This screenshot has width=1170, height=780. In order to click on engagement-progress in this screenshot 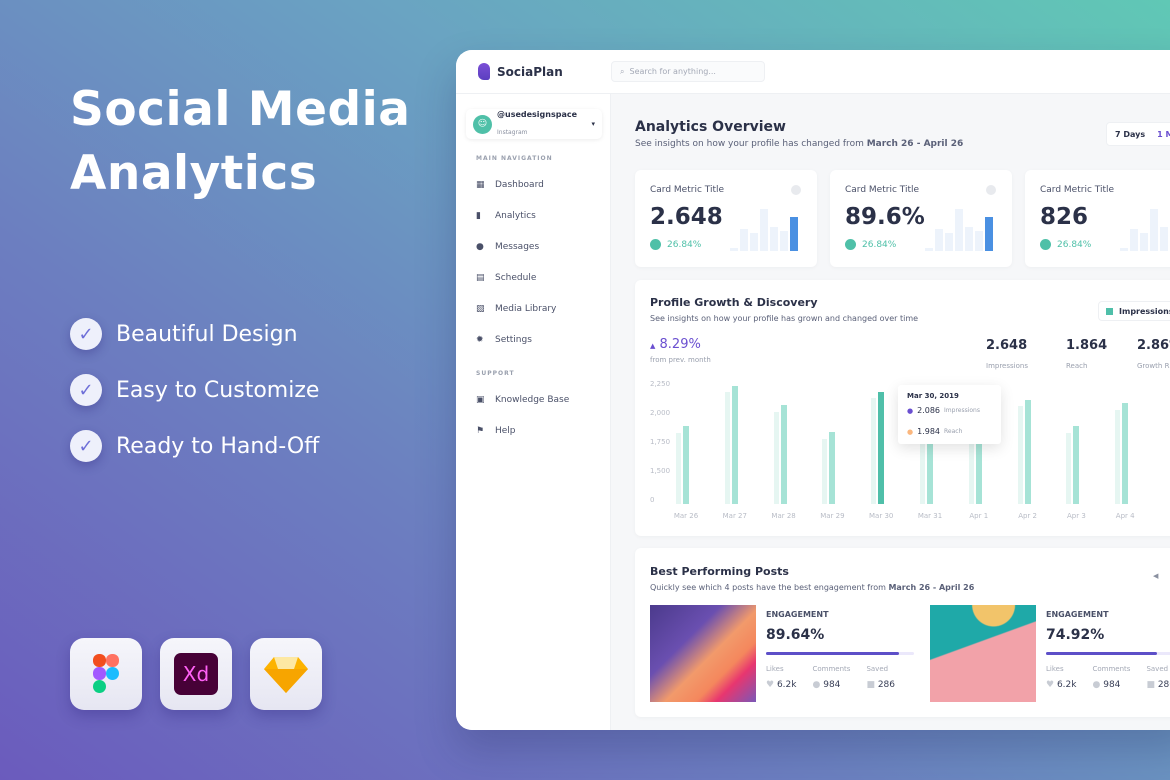, I will do `click(840, 653)`.